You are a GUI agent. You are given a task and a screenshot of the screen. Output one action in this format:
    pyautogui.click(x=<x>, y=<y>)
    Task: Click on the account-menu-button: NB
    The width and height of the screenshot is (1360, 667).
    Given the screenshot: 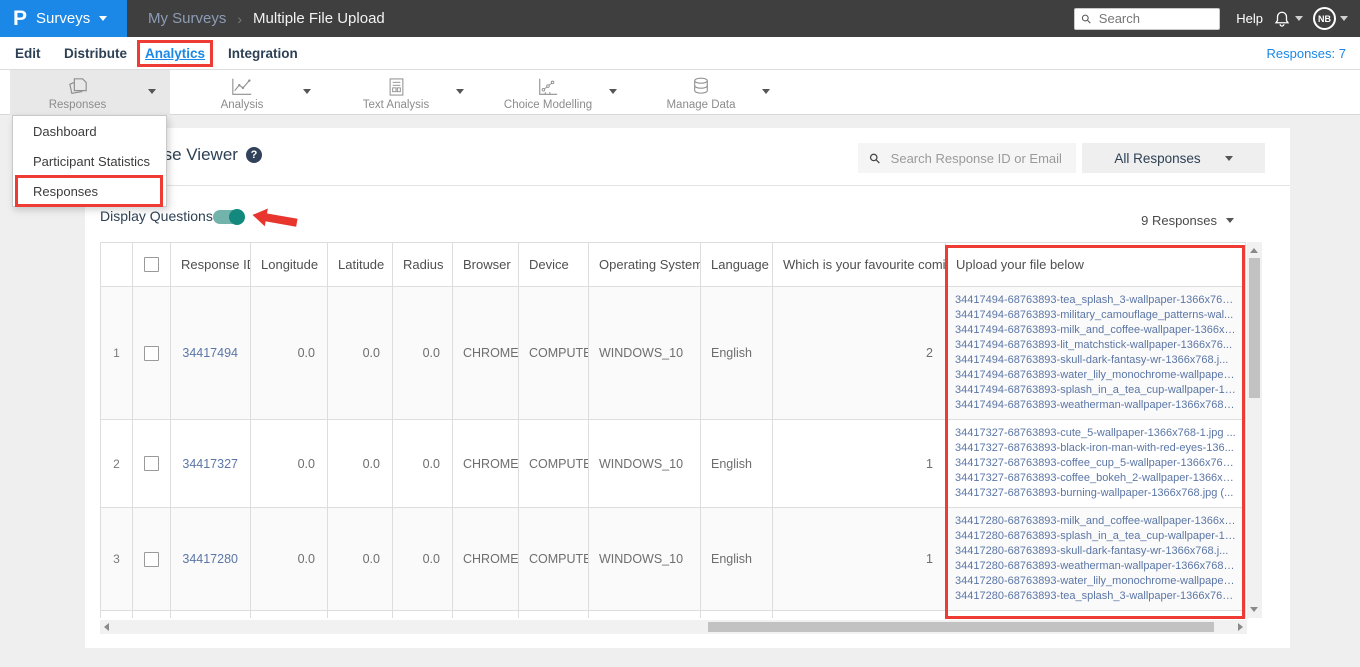 What is the action you would take?
    pyautogui.click(x=1330, y=18)
    